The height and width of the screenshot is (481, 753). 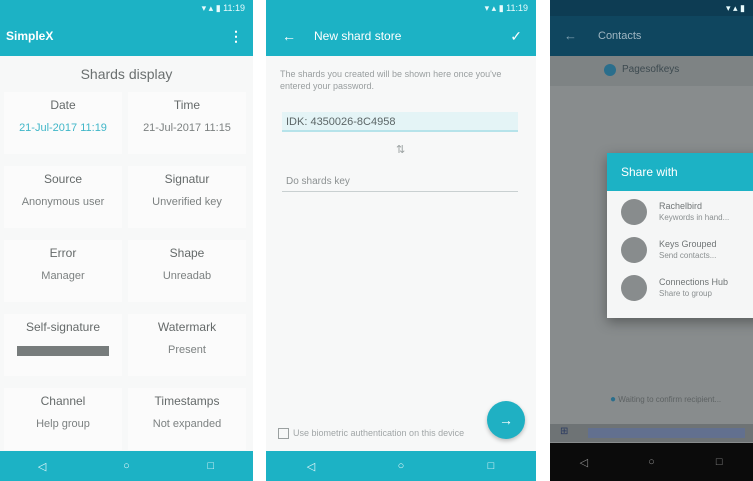 What do you see at coordinates (187, 350) in the screenshot?
I see `cell-value: Present` at bounding box center [187, 350].